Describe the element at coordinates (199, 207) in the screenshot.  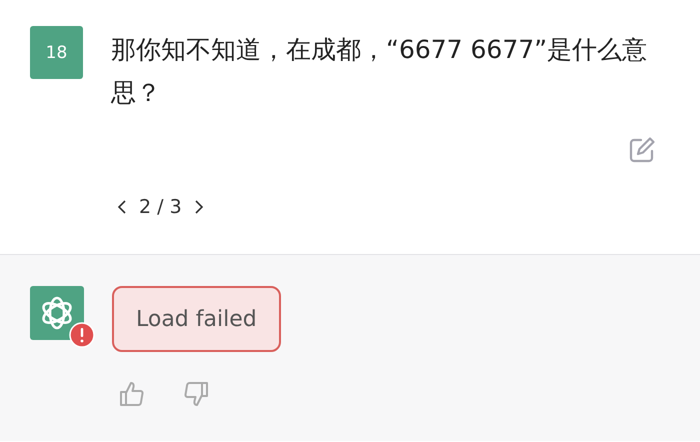
I see `next-icon` at that location.